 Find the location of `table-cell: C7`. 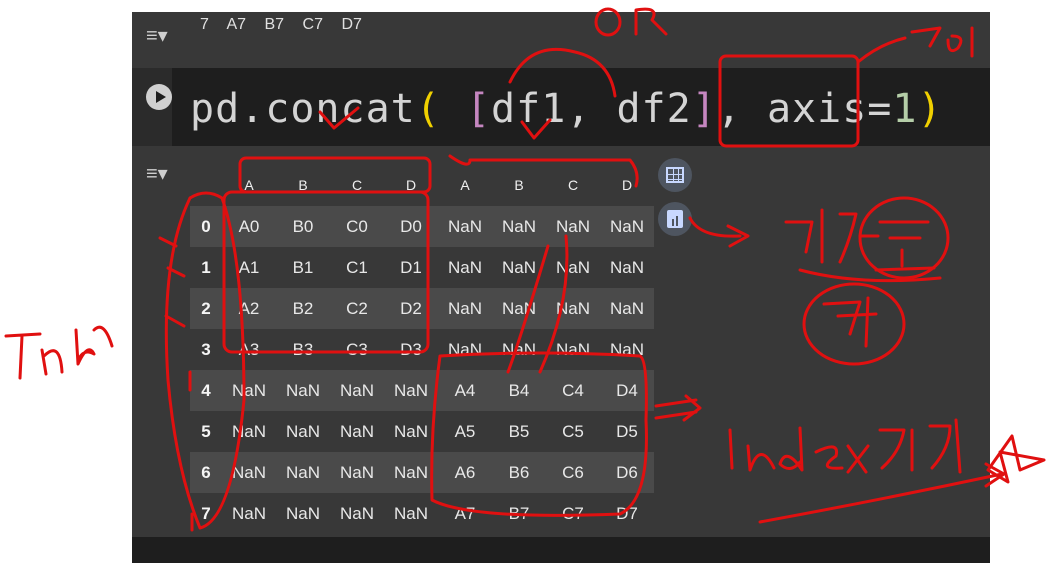

table-cell: C7 is located at coordinates (573, 513).